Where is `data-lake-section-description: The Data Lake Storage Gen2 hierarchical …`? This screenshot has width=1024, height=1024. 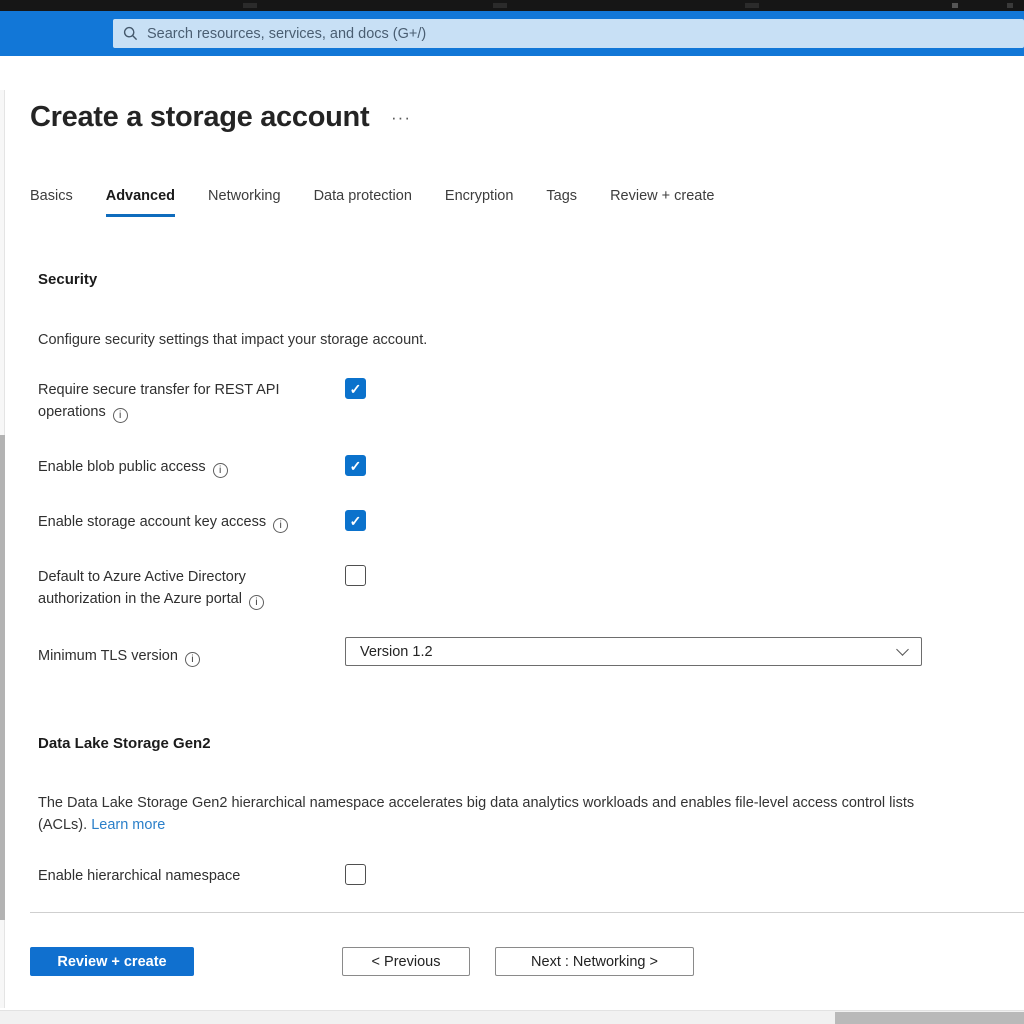
data-lake-section-description: The Data Lake Storage Gen2 hierarchical … is located at coordinates (478, 814).